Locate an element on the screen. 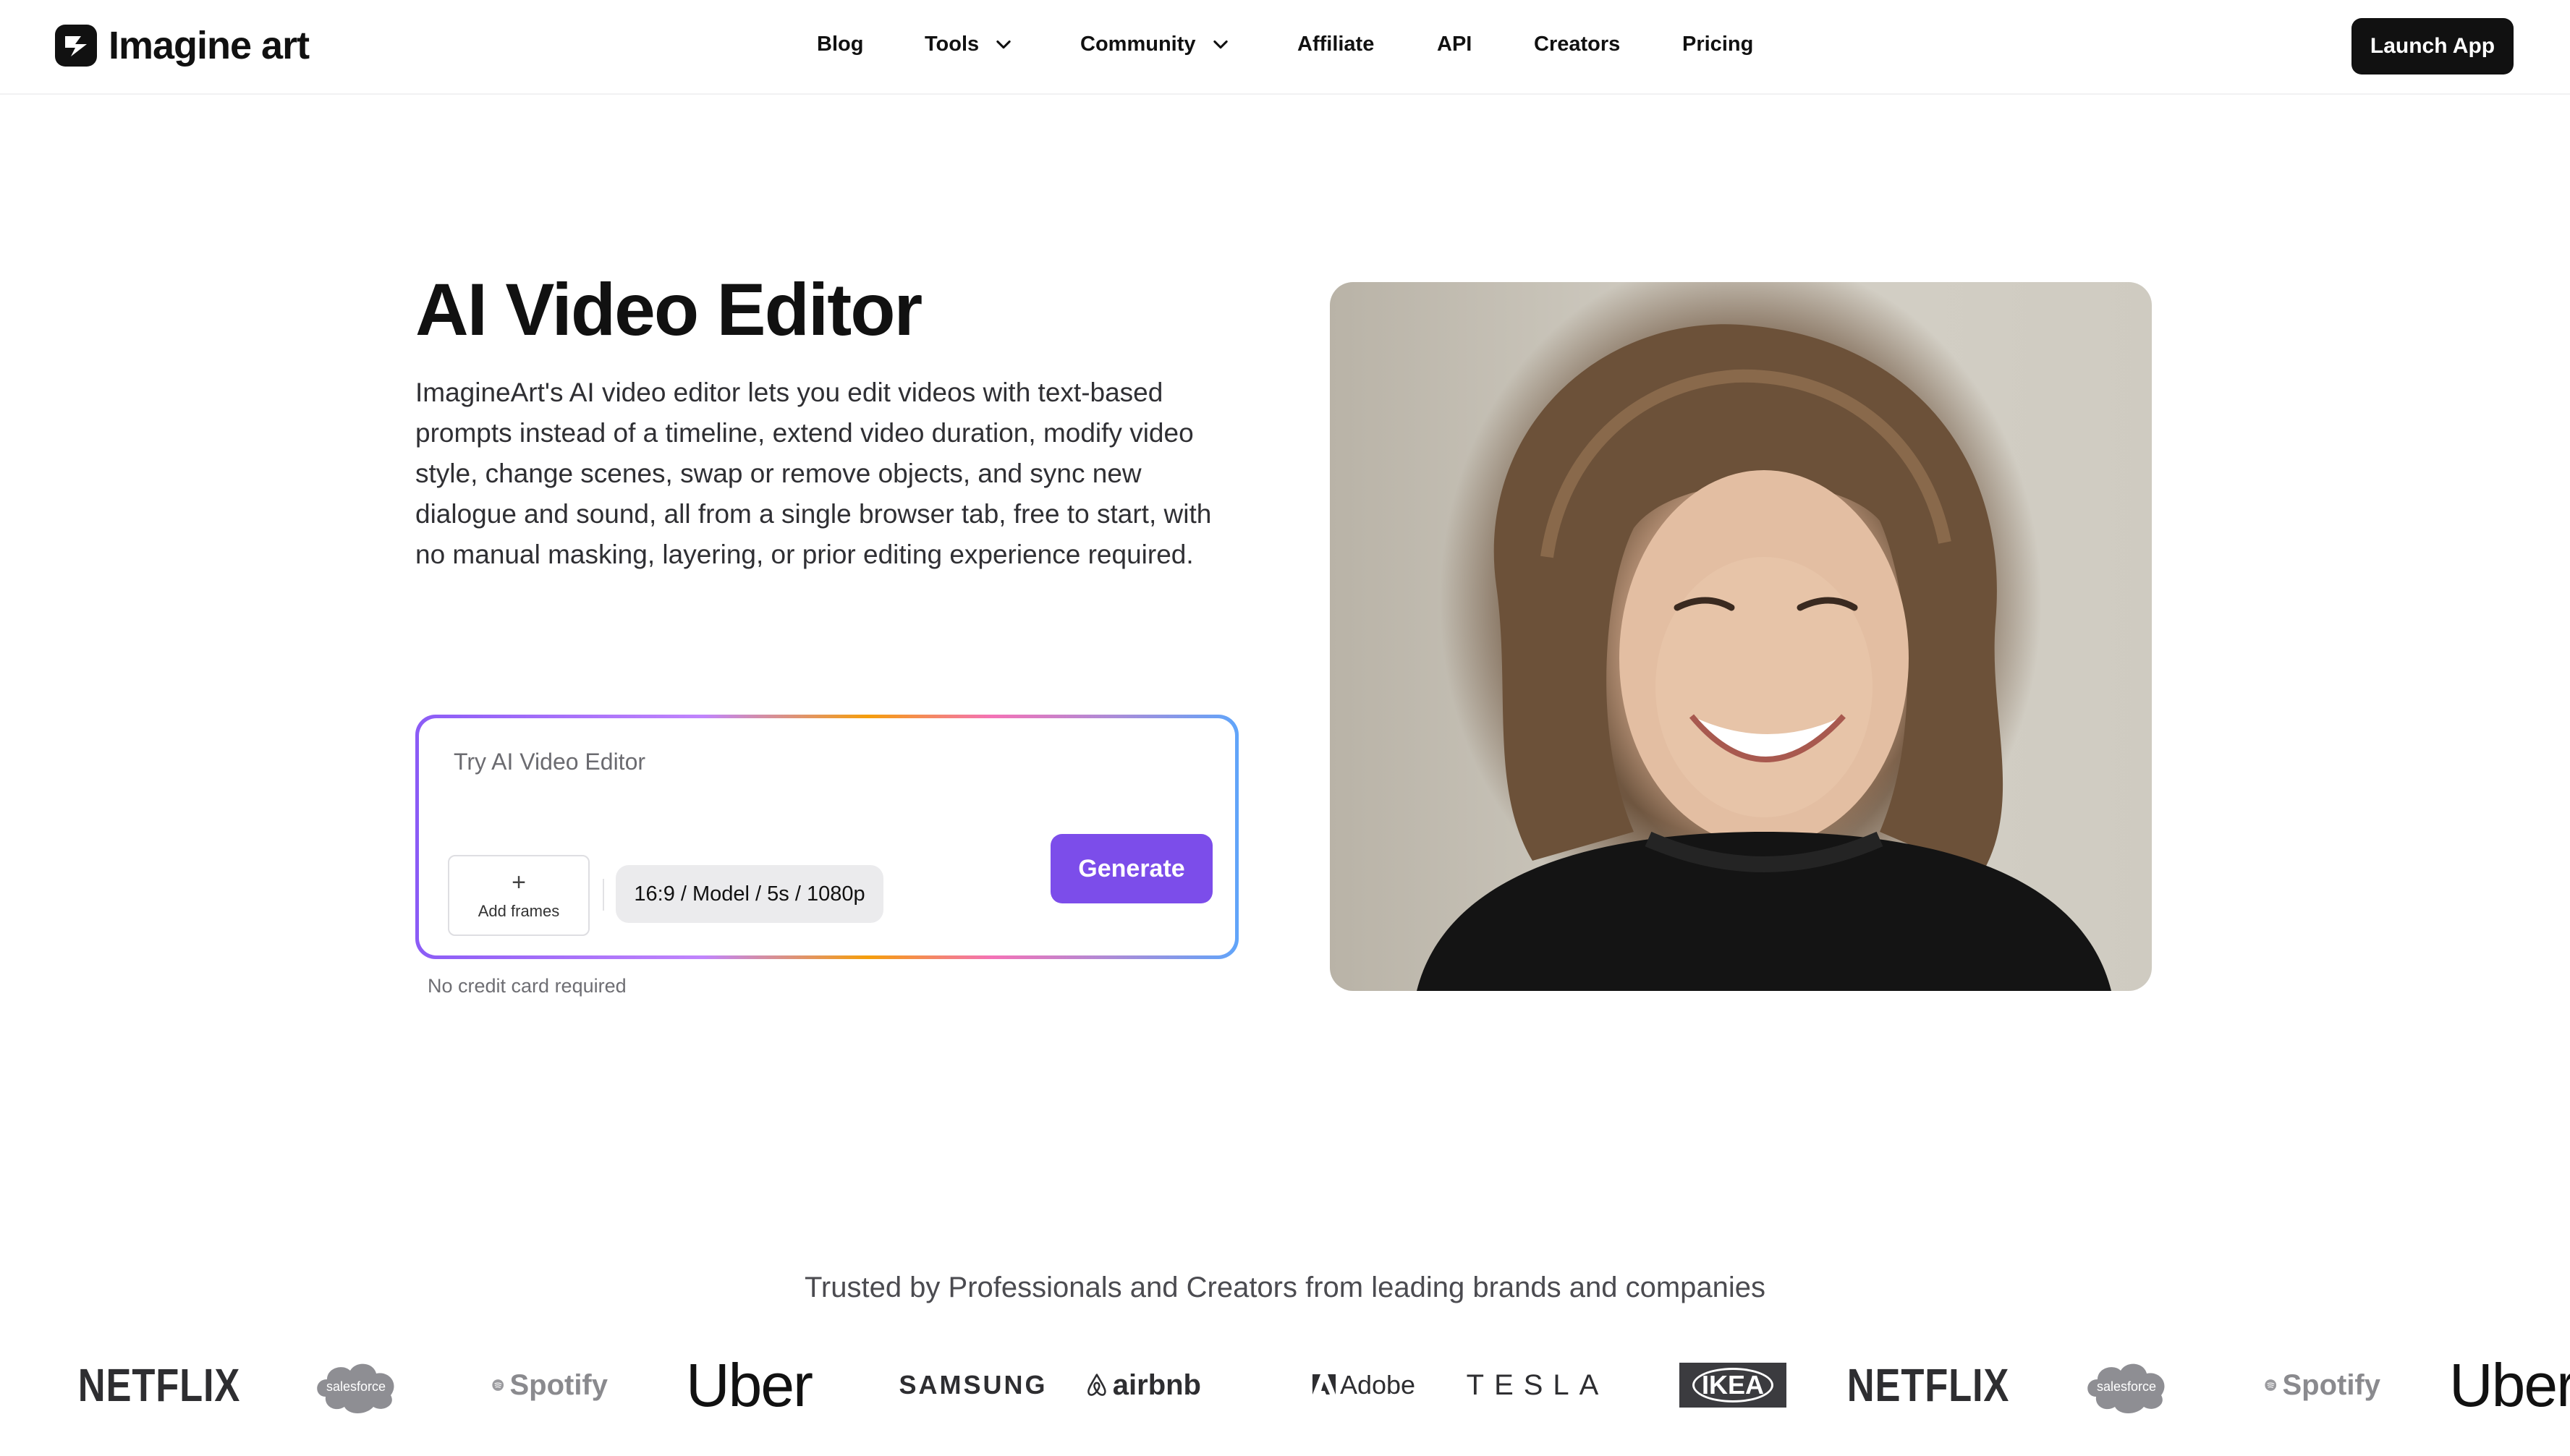 The width and height of the screenshot is (2570, 1456). brand-airbnb: airbnb is located at coordinates (1143, 1385).